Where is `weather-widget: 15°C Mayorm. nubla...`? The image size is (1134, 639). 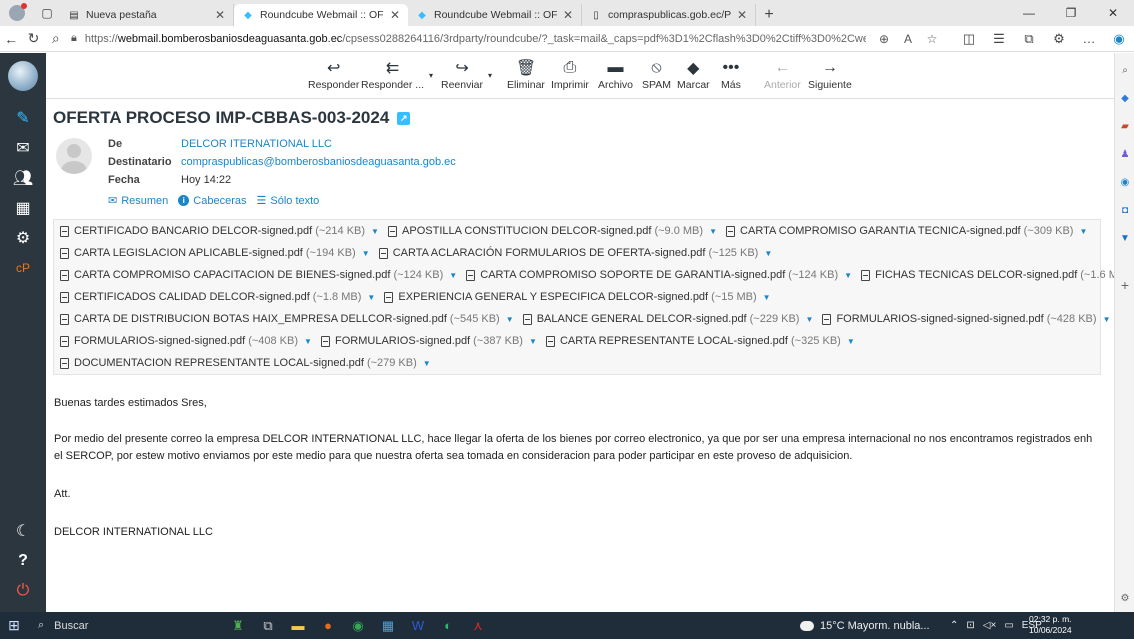 weather-widget: 15°C Mayorm. nubla... is located at coordinates (865, 625).